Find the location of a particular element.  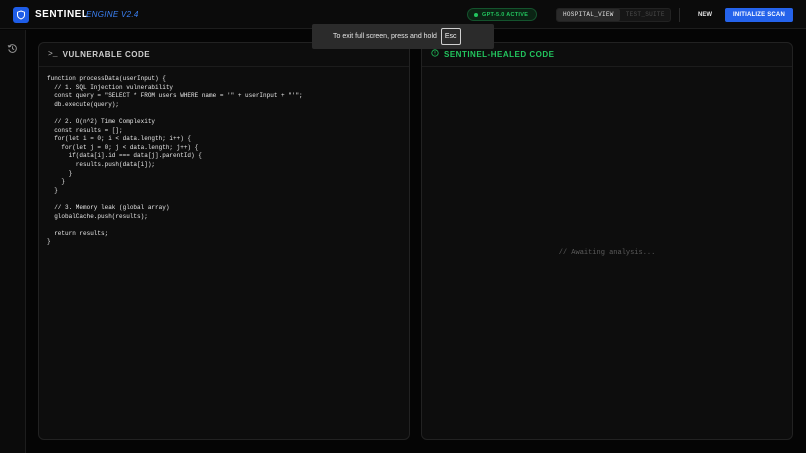

tab-hospital-view: HOSPITAL_VIEW is located at coordinates (588, 15).